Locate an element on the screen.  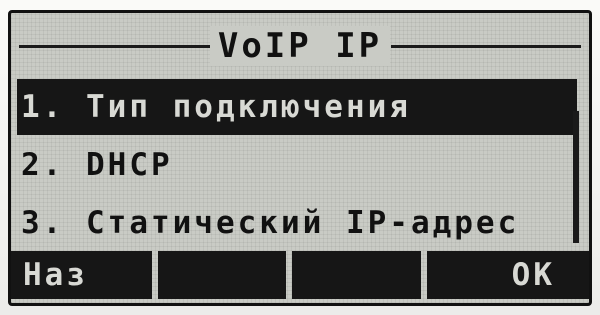
title-bar: VoIP IP is located at coordinates (300, 46).